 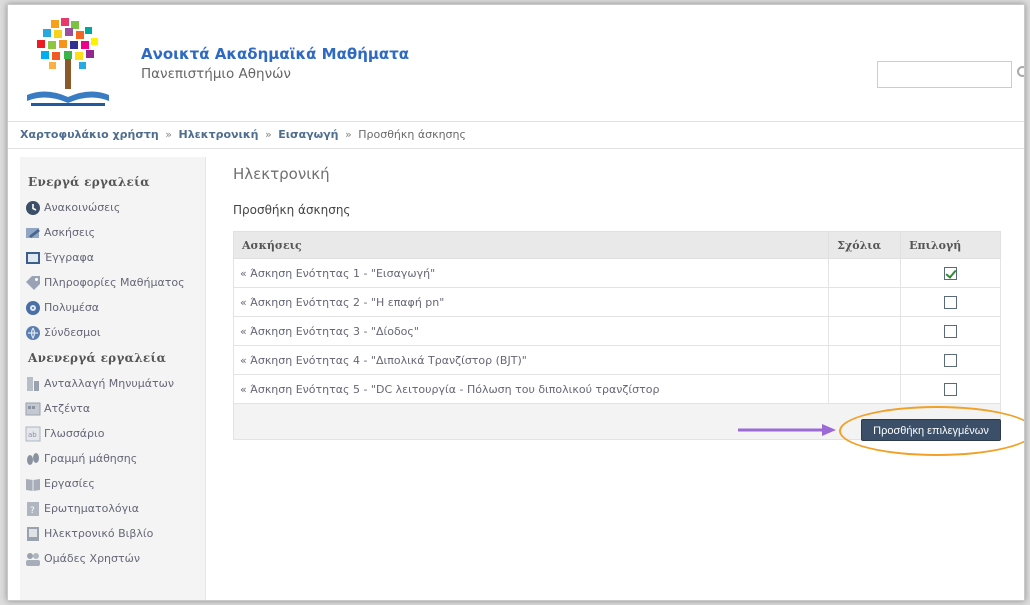 What do you see at coordinates (72, 332) in the screenshot?
I see `sidebar-item-label: Σύνδεσμοι` at bounding box center [72, 332].